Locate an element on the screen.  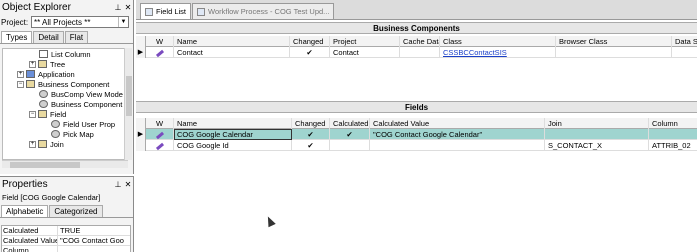
cell-column: ATTRIB_02 is located at coordinates (673, 145).